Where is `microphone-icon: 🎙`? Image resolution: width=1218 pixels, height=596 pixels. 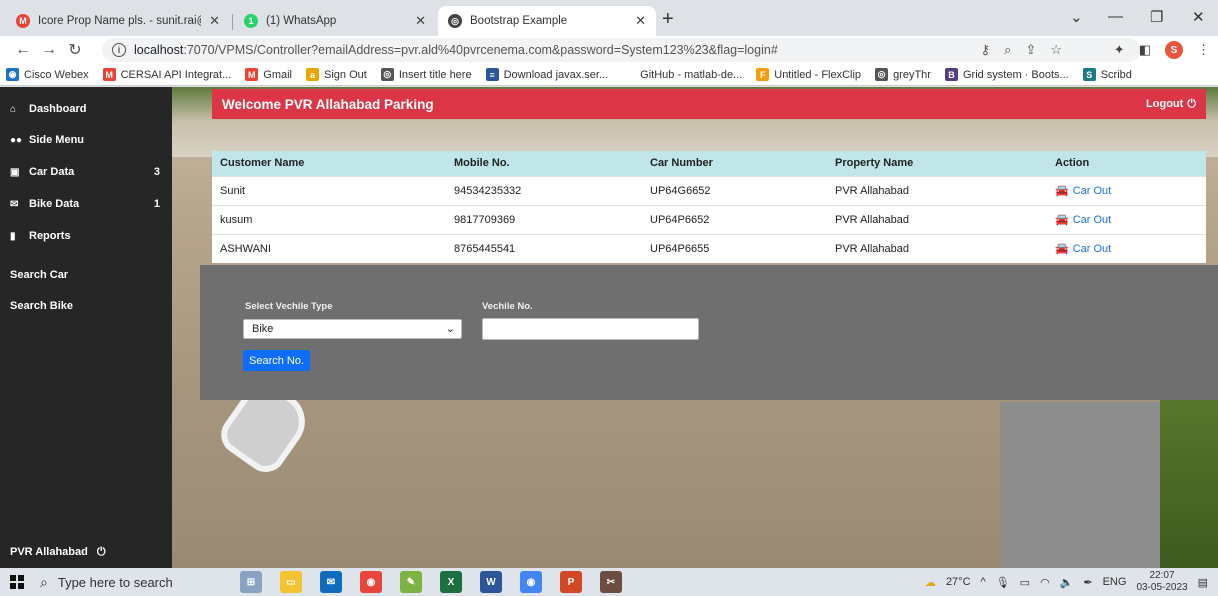
microphone-icon: 🎙 is located at coordinates (1003, 582).